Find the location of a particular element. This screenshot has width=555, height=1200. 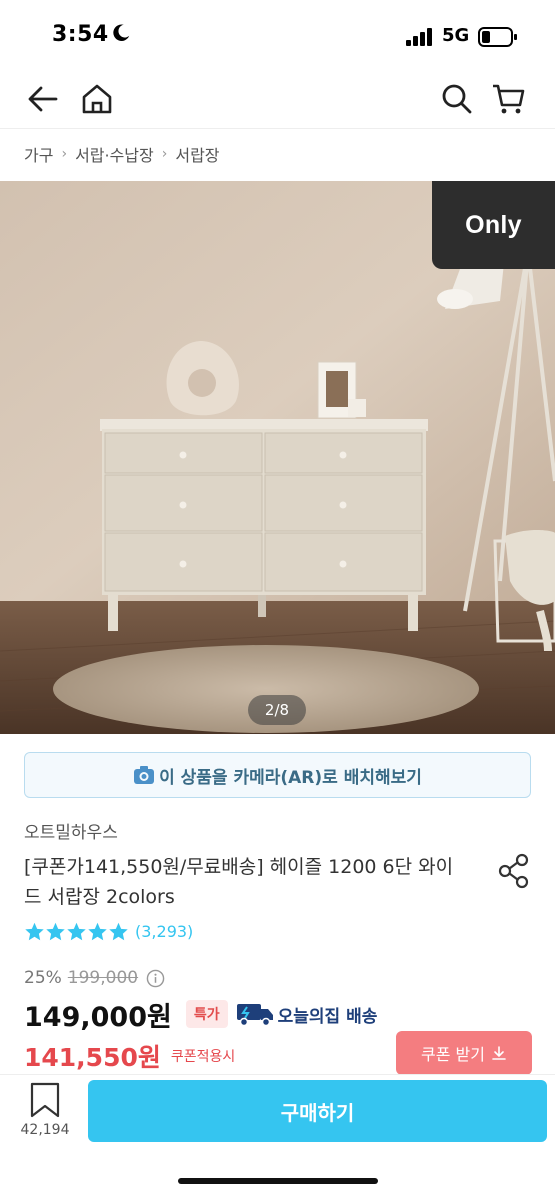

rating-stars is located at coordinates (76, 931).